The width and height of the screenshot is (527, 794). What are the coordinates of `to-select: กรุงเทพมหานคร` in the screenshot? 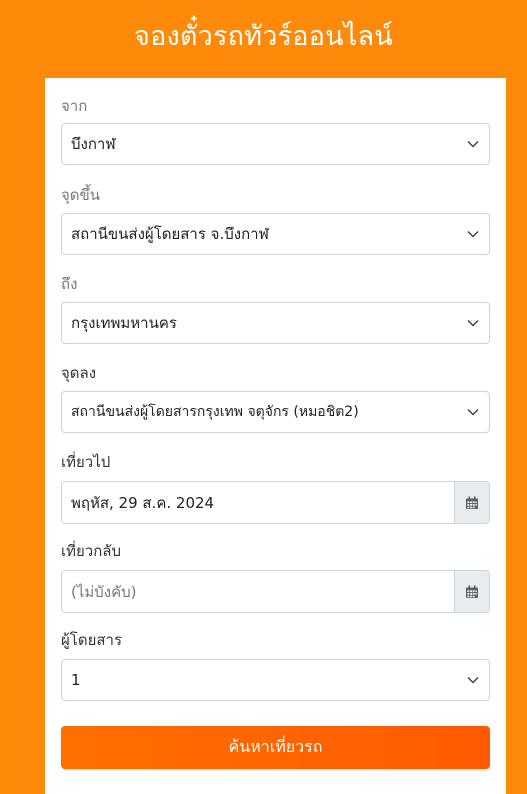 It's located at (275, 323).